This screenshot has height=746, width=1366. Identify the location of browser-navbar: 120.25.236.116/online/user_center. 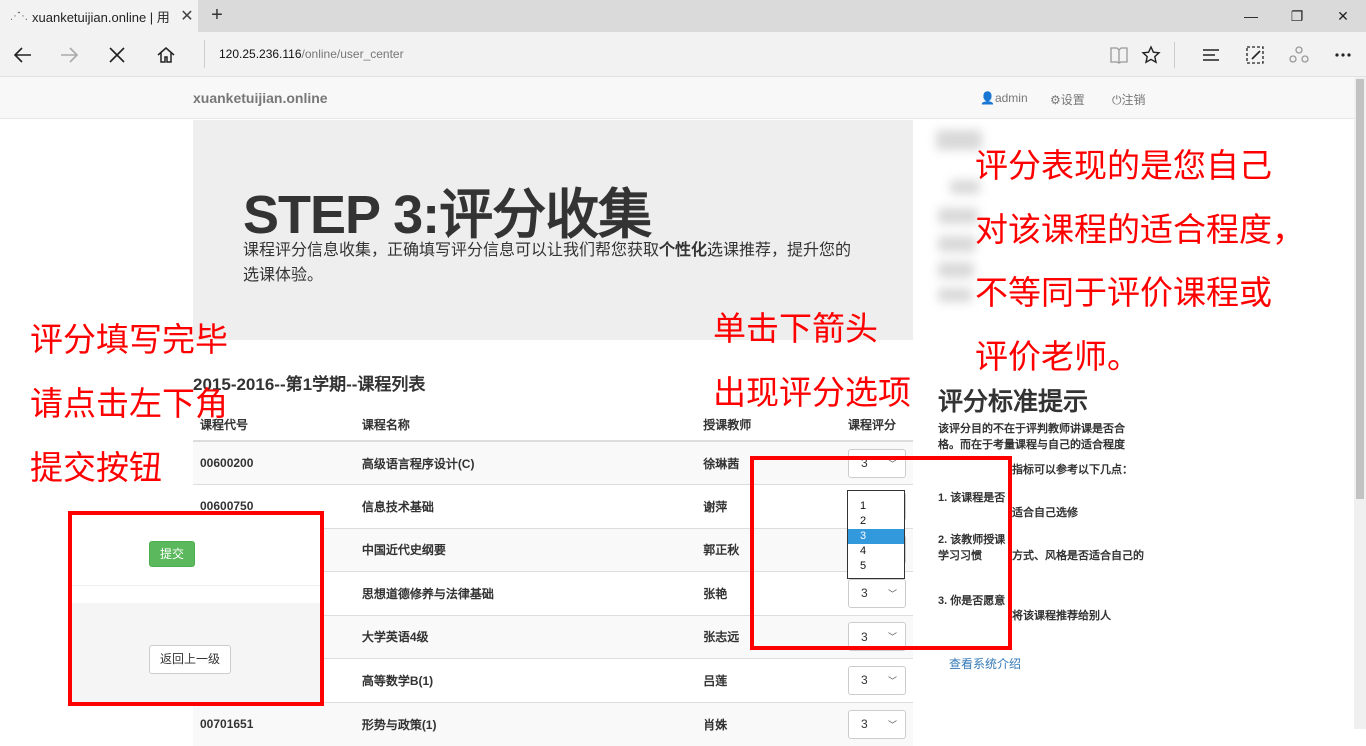
(683, 54).